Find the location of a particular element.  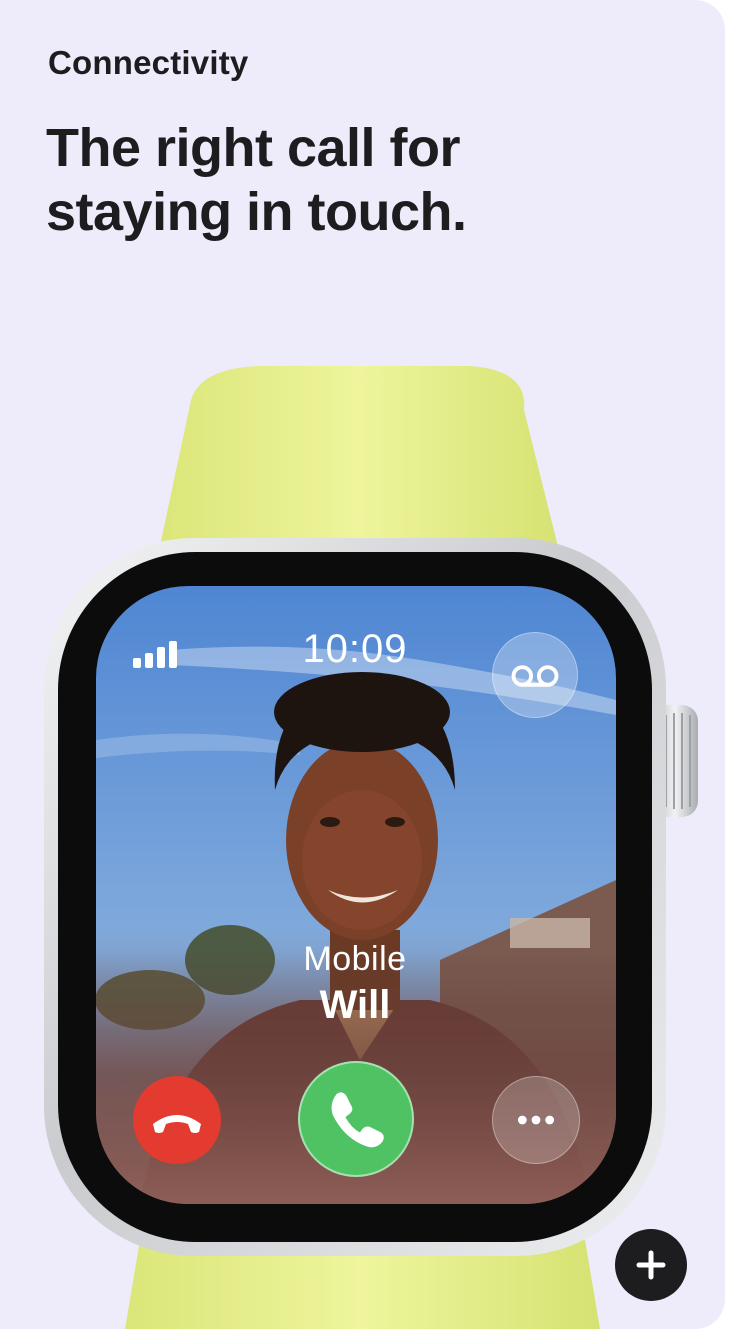

caller-label: Mobile is located at coordinates (355, 959).